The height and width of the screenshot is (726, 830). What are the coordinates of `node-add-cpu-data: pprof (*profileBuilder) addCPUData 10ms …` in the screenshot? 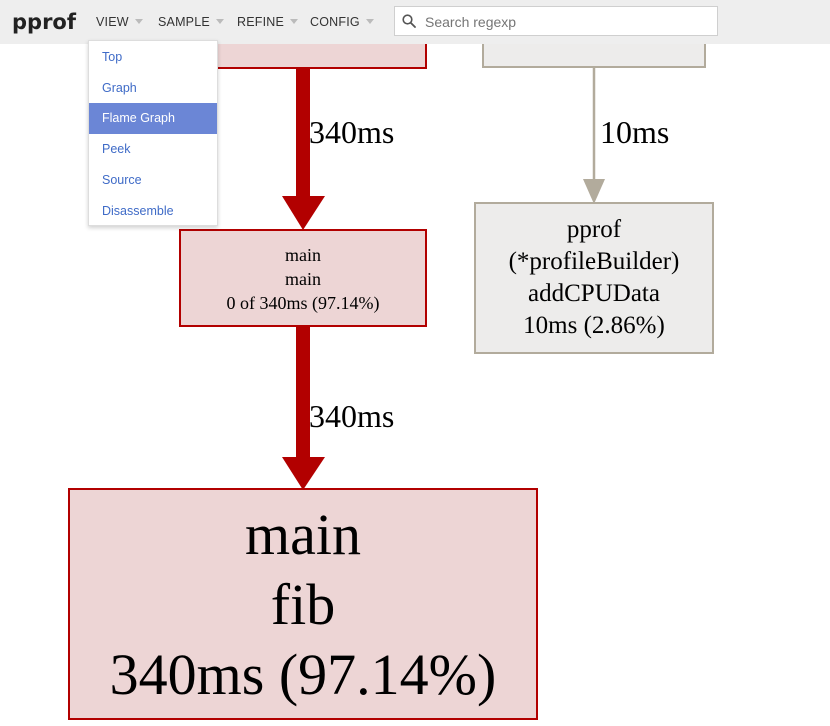 It's located at (594, 278).